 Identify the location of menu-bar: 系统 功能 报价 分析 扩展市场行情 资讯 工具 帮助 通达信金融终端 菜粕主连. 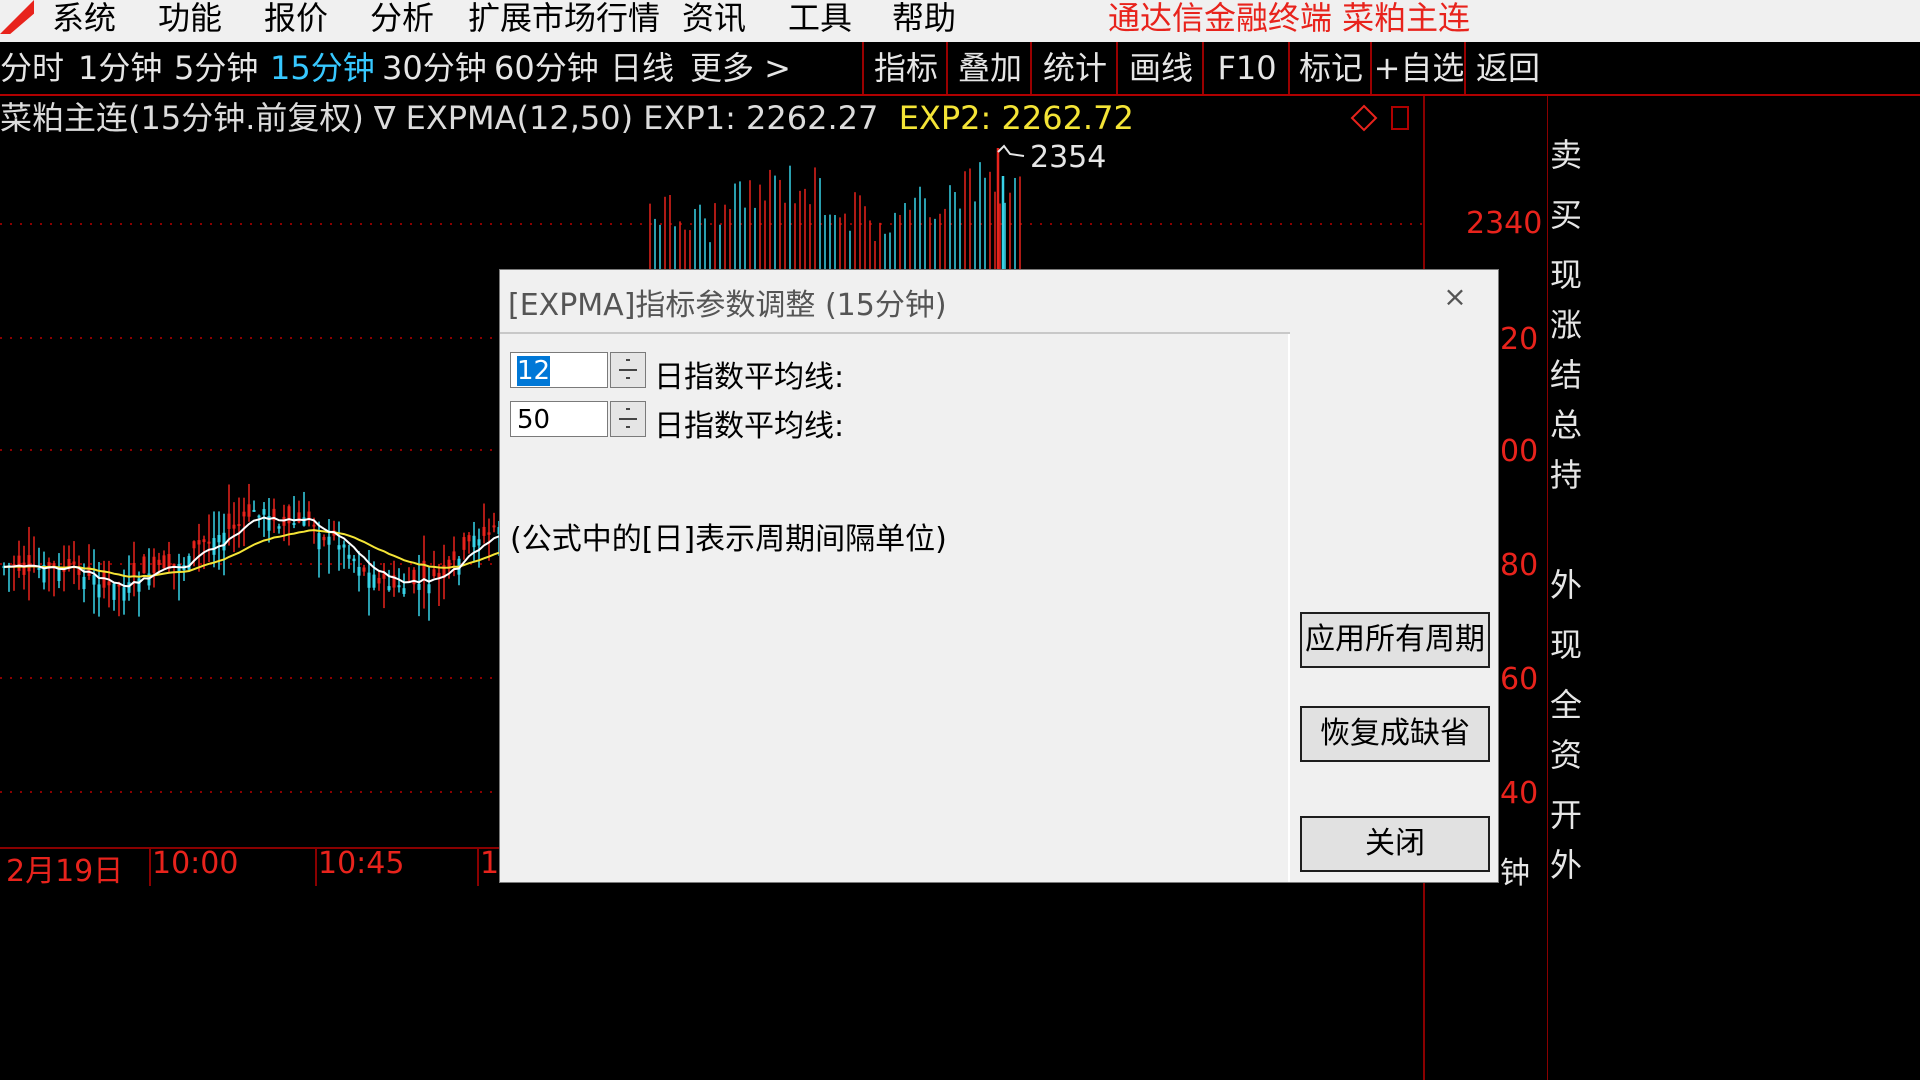
(960, 21).